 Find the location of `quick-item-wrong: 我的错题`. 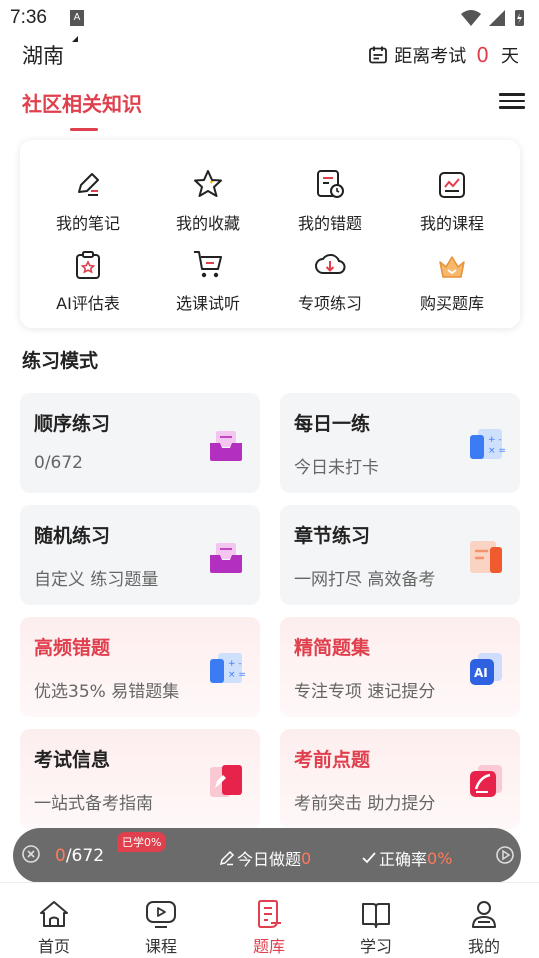

quick-item-wrong: 我的错题 is located at coordinates (330, 200).